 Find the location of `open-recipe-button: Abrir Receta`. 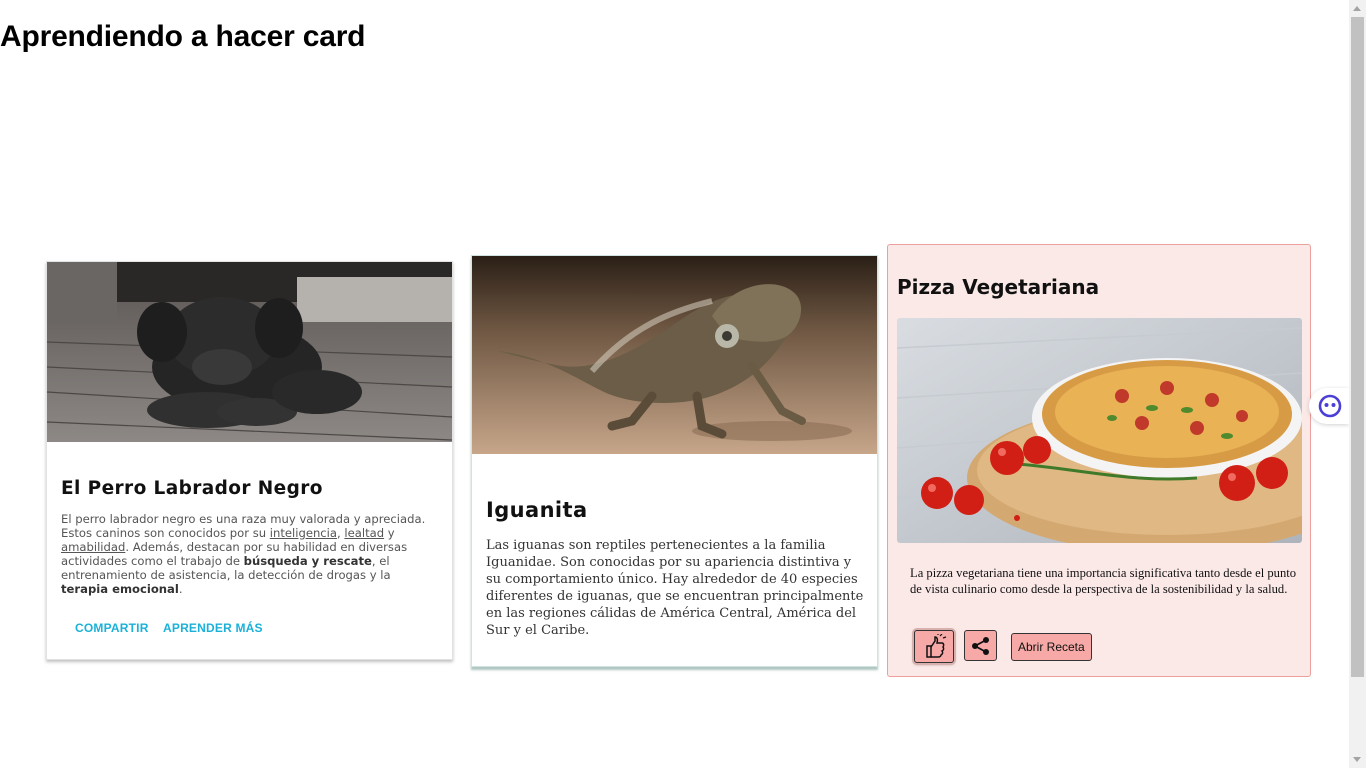

open-recipe-button: Abrir Receta is located at coordinates (1051, 647).